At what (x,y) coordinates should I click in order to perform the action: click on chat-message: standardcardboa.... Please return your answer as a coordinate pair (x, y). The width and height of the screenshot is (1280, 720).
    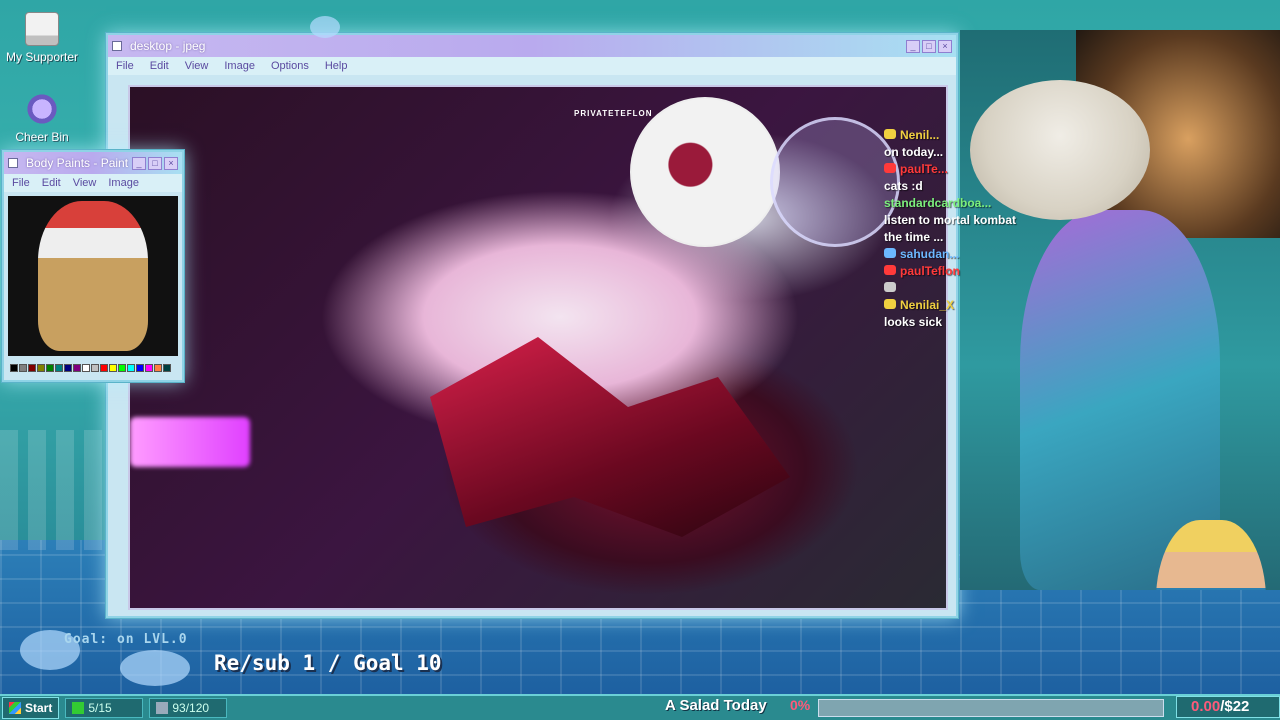
    Looking at the image, I should click on (959, 204).